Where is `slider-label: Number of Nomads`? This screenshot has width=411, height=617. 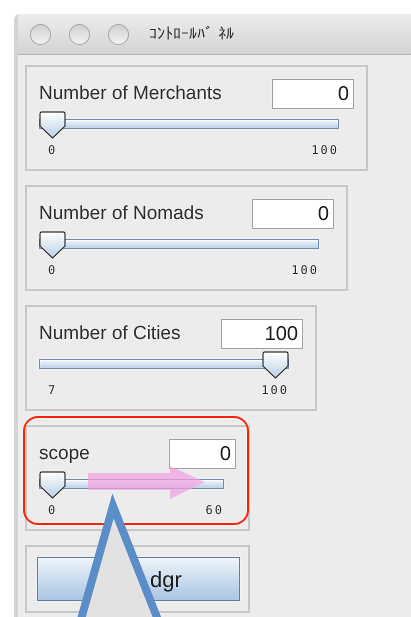
slider-label: Number of Nomads is located at coordinates (121, 214).